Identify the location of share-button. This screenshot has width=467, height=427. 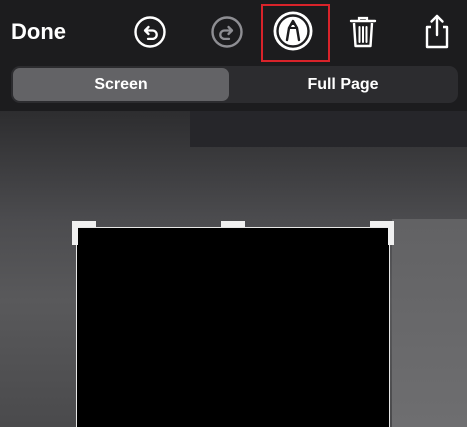
(437, 32).